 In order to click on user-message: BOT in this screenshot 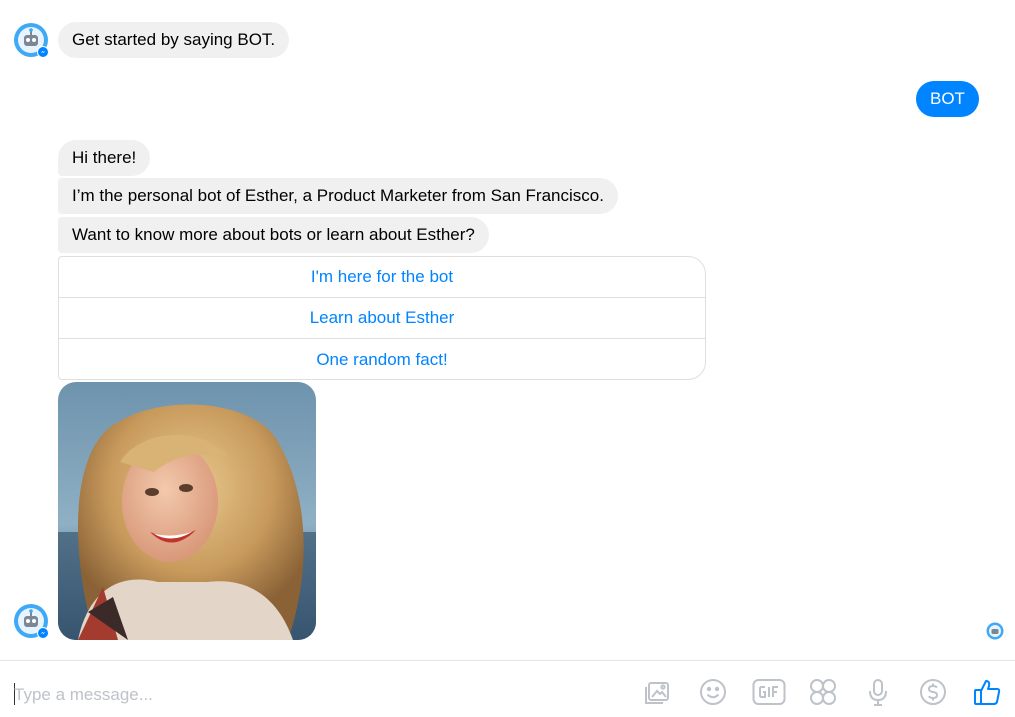, I will do `click(947, 99)`.